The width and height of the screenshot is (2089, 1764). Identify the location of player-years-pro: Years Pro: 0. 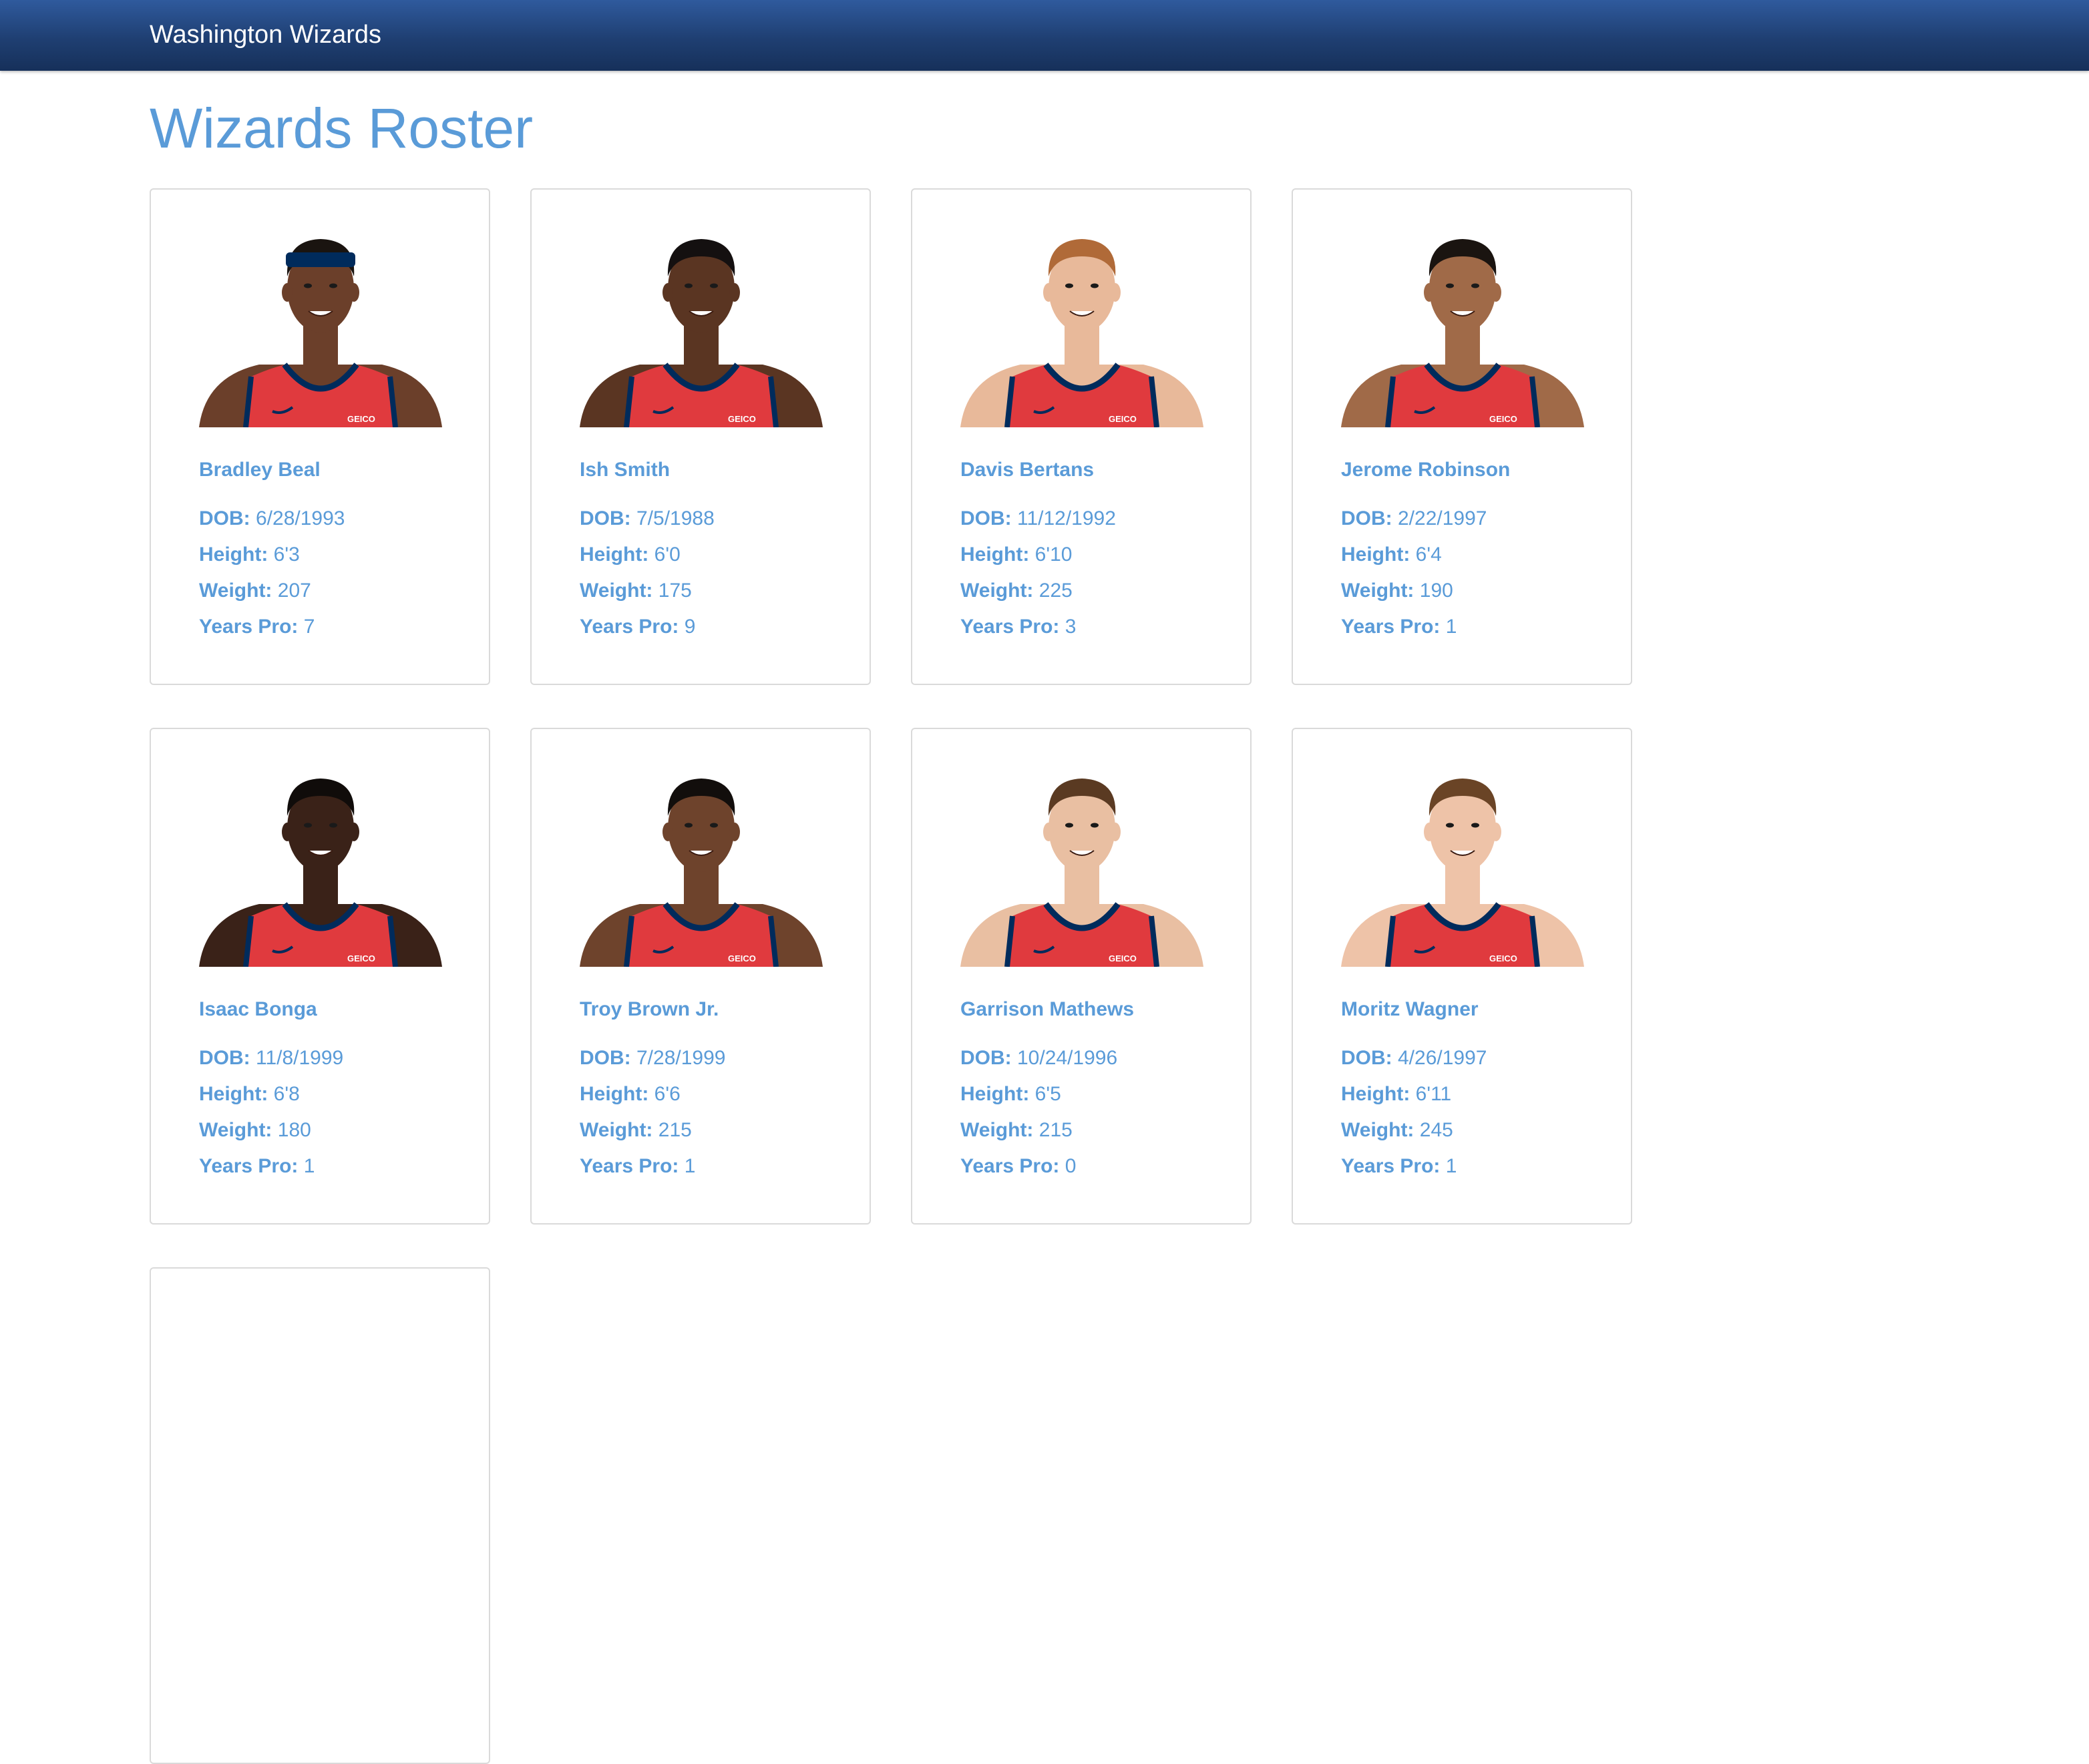
(1047, 1166).